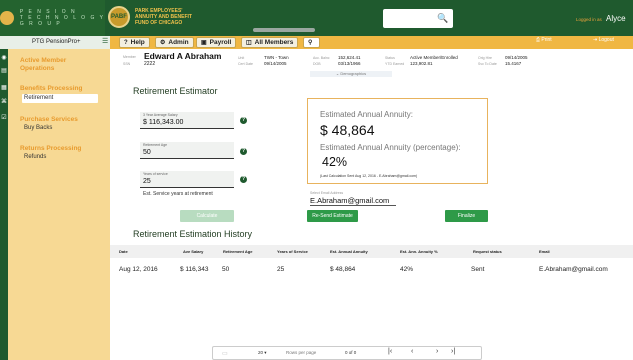 The height and width of the screenshot is (360, 633). Describe the element at coordinates (147, 181) in the screenshot. I see `years-of-service-value: 25` at that location.